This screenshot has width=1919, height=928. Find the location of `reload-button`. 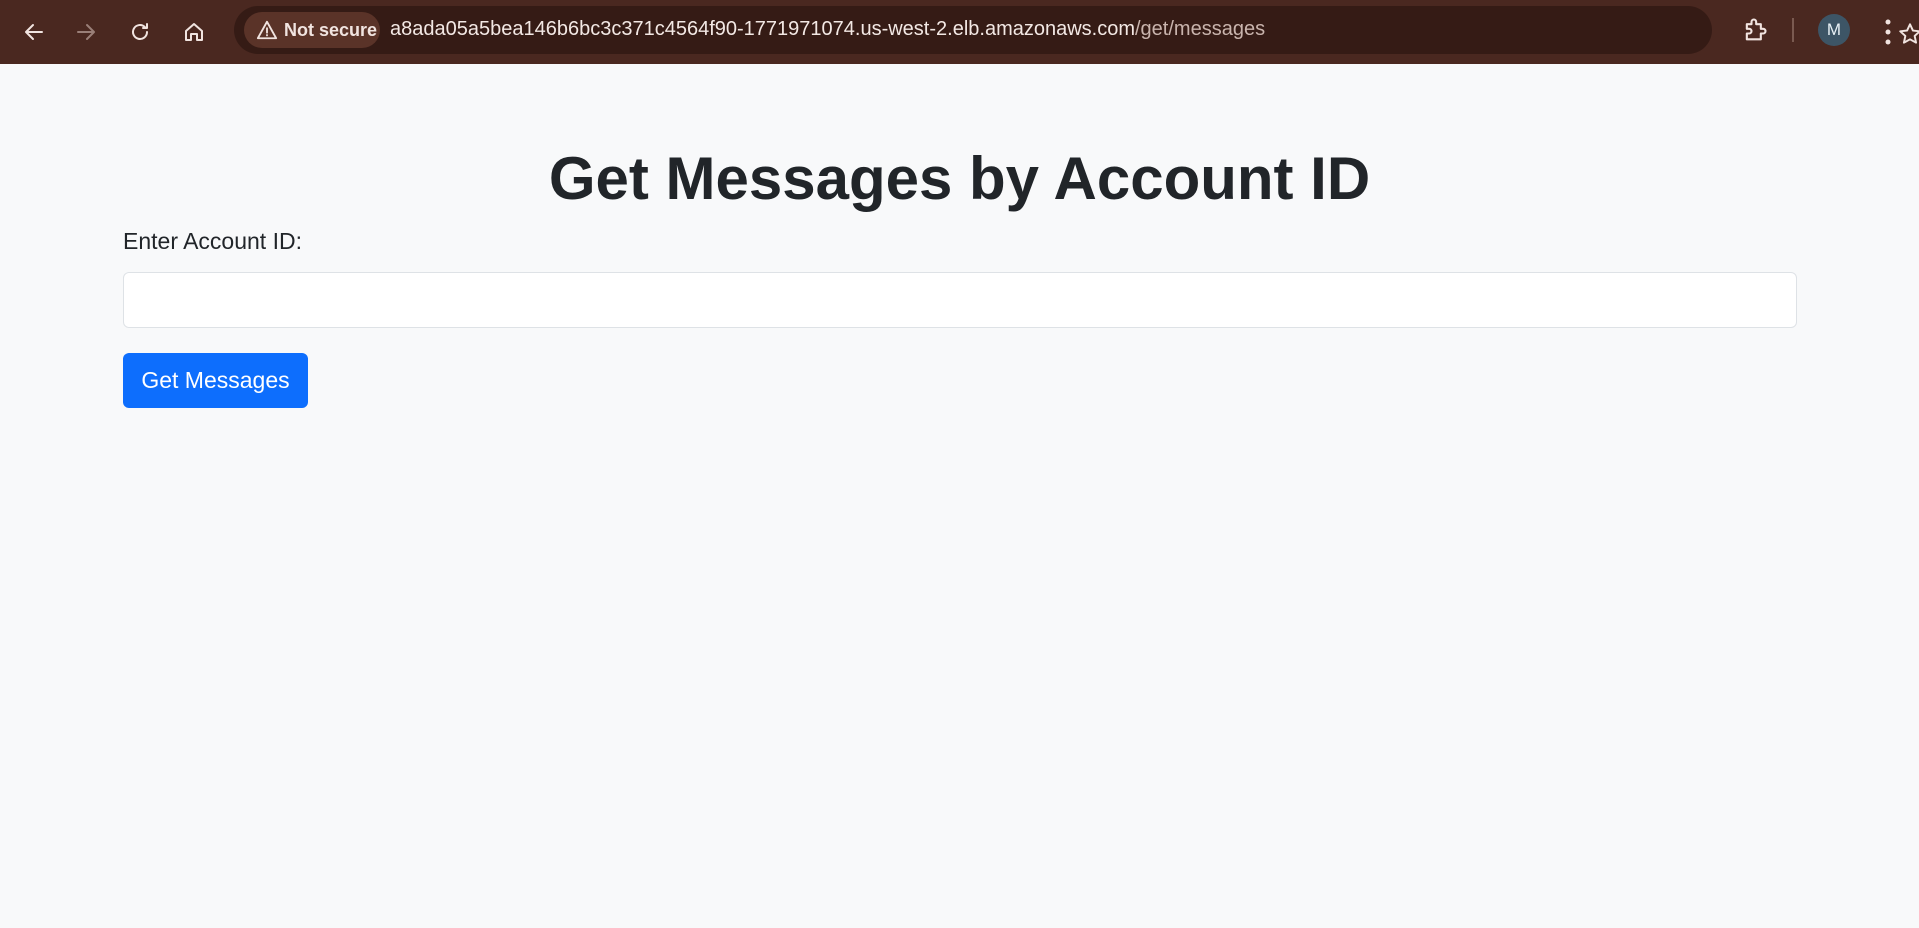

reload-button is located at coordinates (140, 32).